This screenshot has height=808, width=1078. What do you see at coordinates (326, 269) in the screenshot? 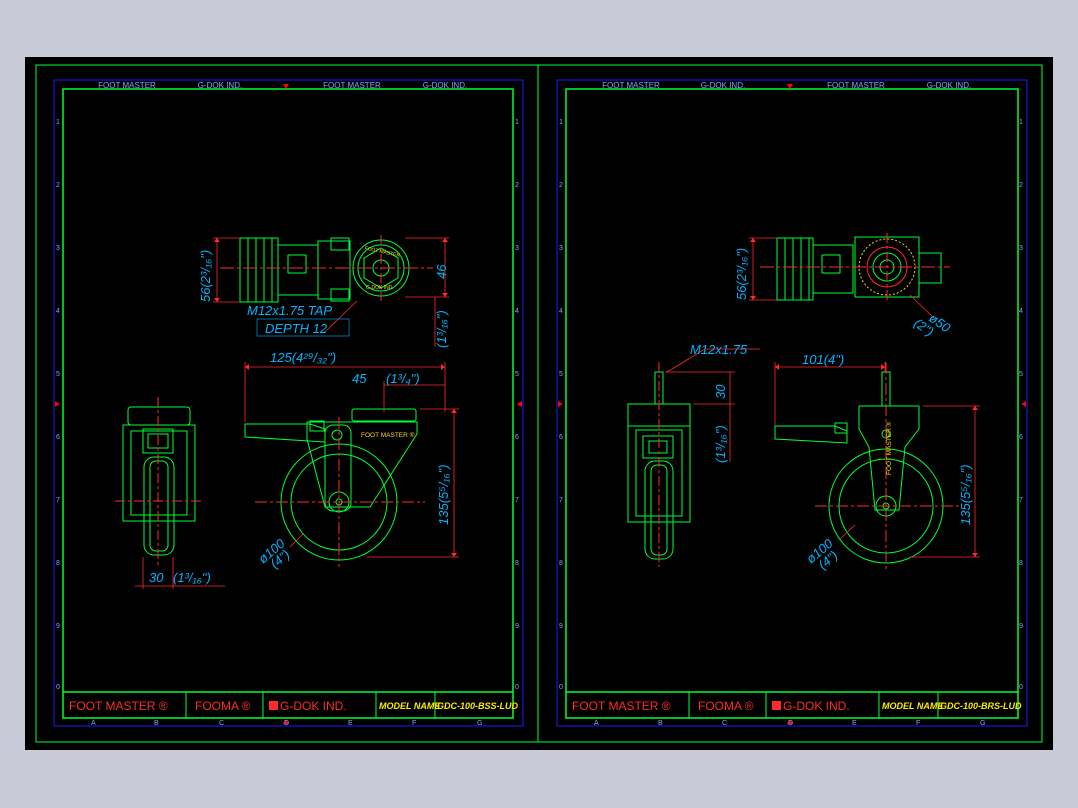
I see `left-top-view` at bounding box center [326, 269].